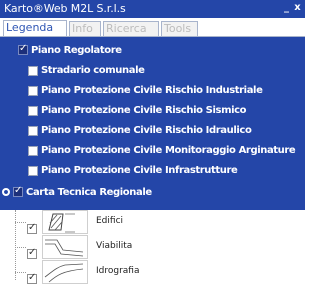 The width and height of the screenshot is (320, 284). I want to click on tab-bar: Legenda Info Ricerca Tools, so click(152, 27).